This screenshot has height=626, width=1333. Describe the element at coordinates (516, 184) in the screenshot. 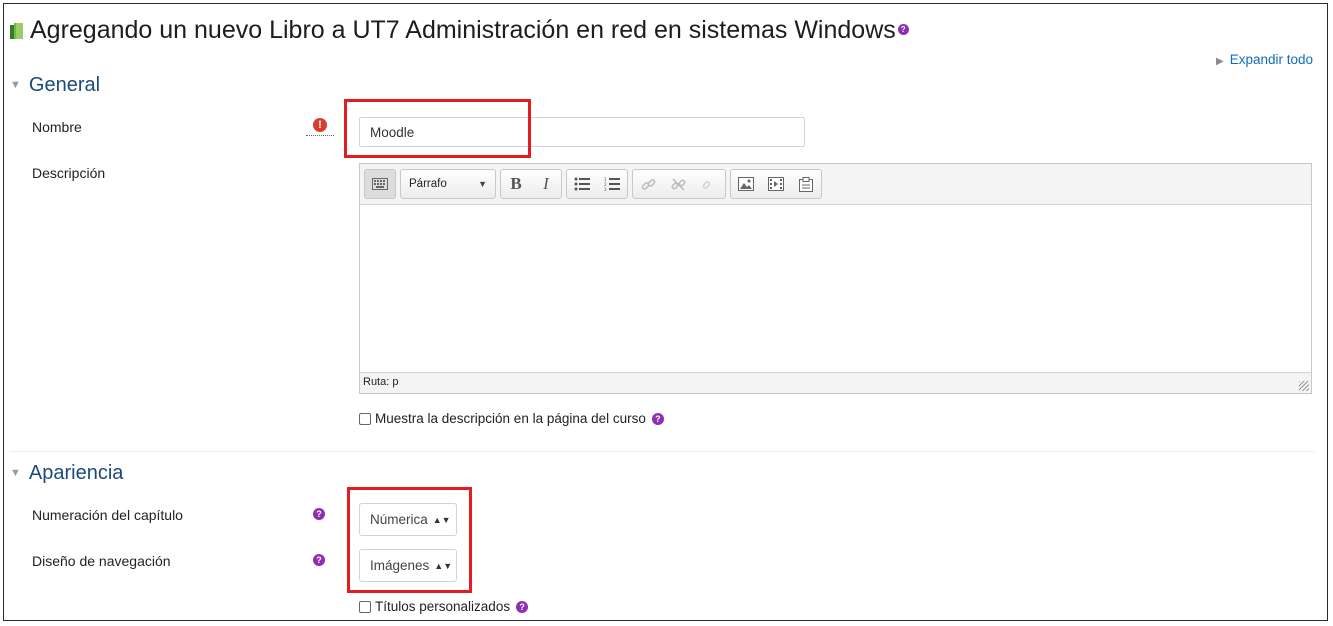

I see `bold-icon: B` at that location.